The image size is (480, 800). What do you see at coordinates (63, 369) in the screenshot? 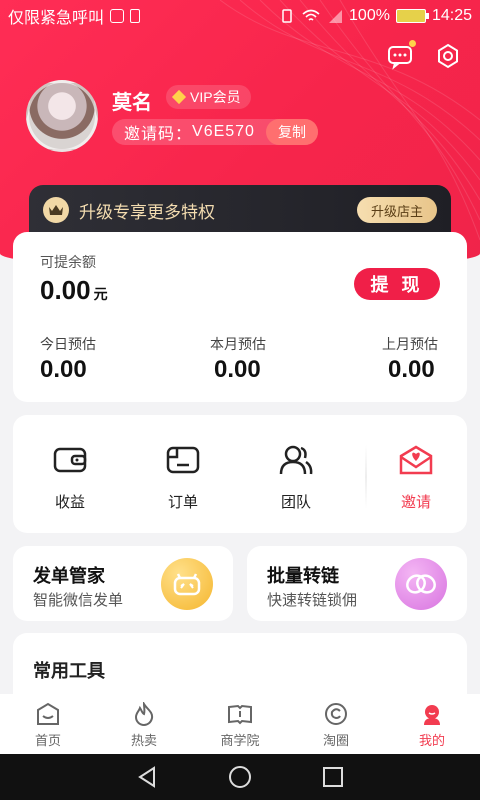
I see `estimate-today-value: 0.00` at bounding box center [63, 369].